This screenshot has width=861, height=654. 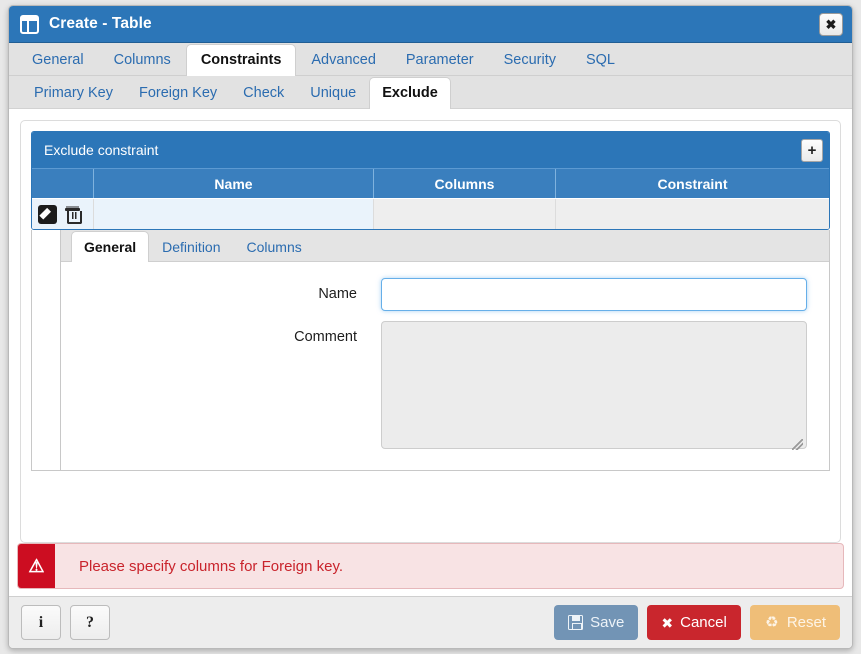 I want to click on floppy-disk-icon, so click(x=576, y=622).